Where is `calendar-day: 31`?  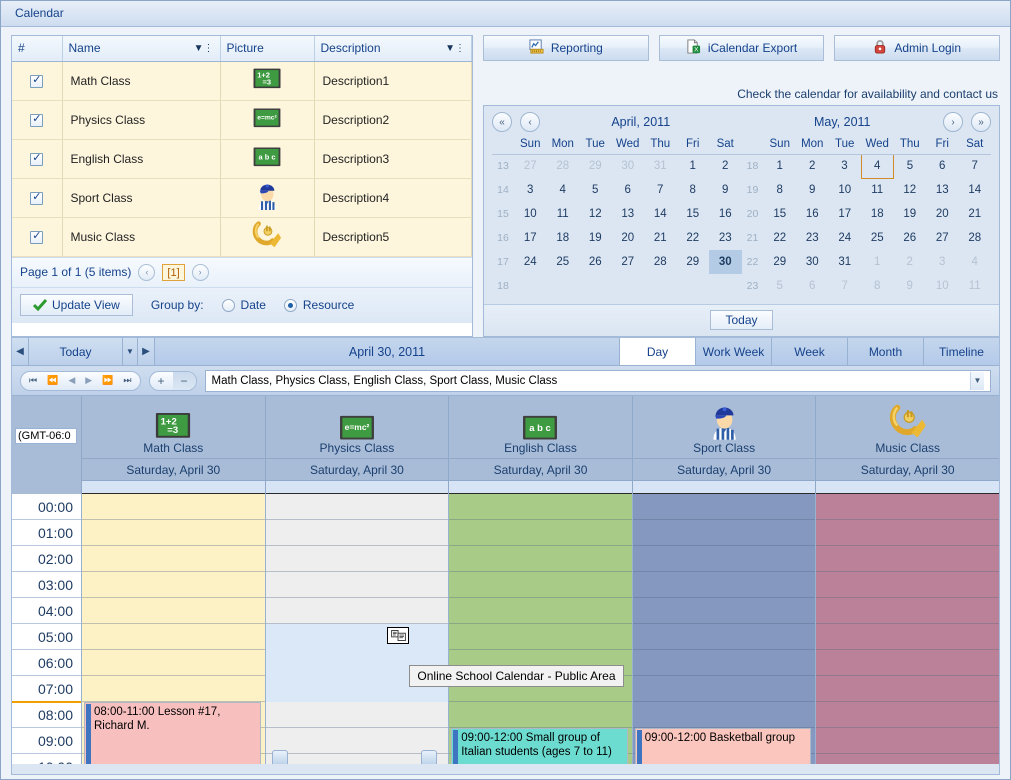
calendar-day: 31 is located at coordinates (660, 166).